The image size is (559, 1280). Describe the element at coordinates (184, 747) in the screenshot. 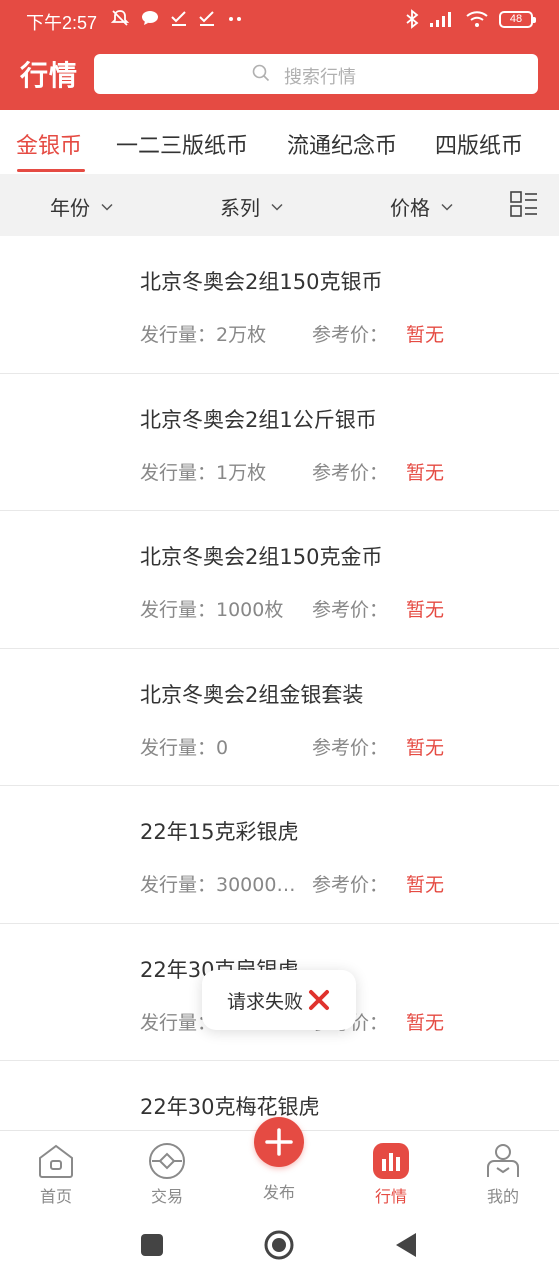

I see `item-issue-volume: 发行量：0` at that location.